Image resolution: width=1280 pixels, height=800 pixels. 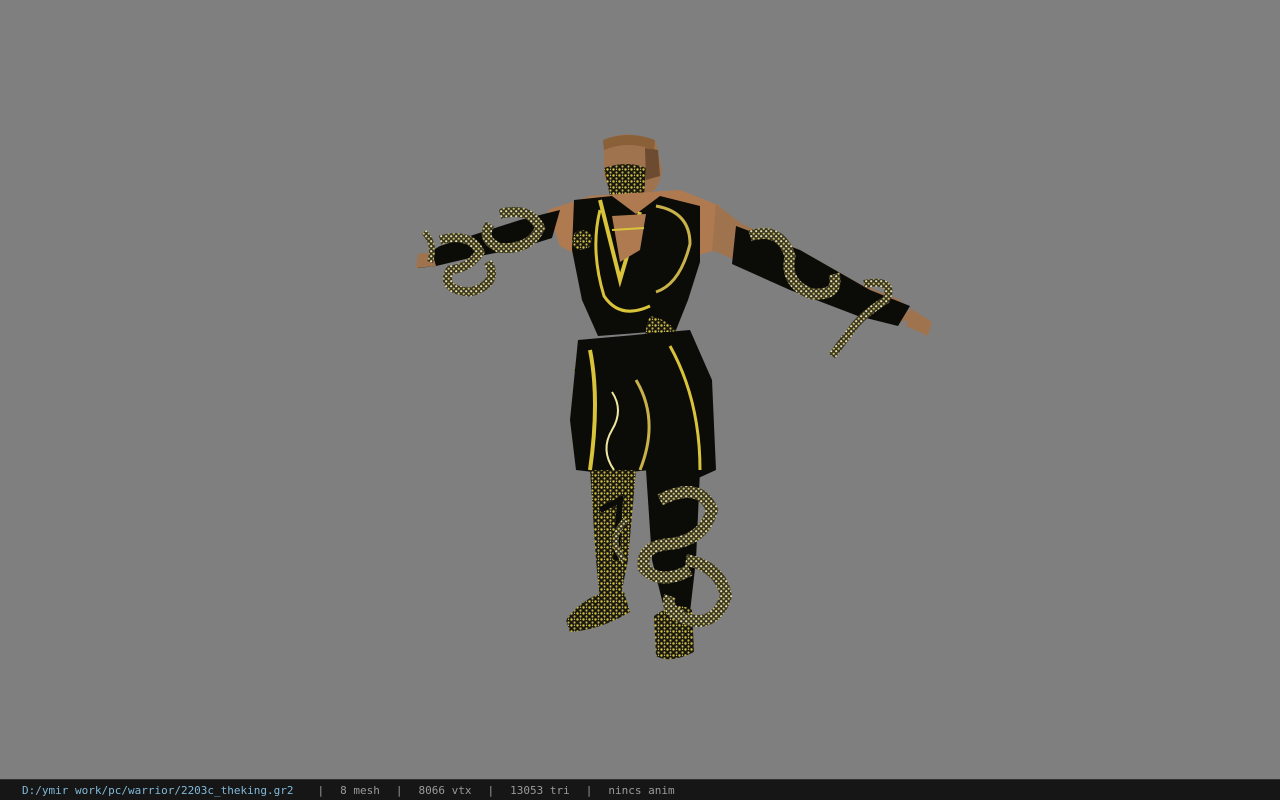 What do you see at coordinates (540, 790) in the screenshot?
I see `triangle-count: 13053 tri` at bounding box center [540, 790].